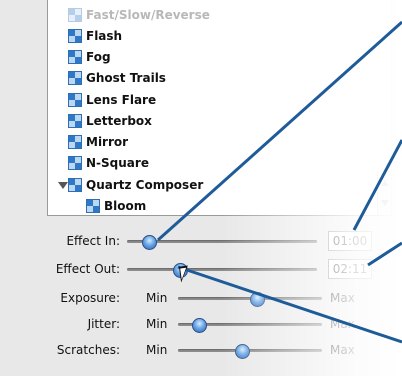 This screenshot has height=376, width=402. What do you see at coordinates (257, 299) in the screenshot?
I see `exposure-slider-knob` at bounding box center [257, 299].